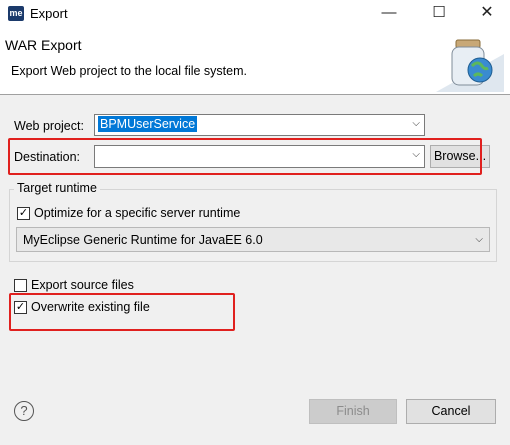 Image resolution: width=510 pixels, height=445 pixels. Describe the element at coordinates (20, 285) in the screenshot. I see `export-source-checkbox` at that location.